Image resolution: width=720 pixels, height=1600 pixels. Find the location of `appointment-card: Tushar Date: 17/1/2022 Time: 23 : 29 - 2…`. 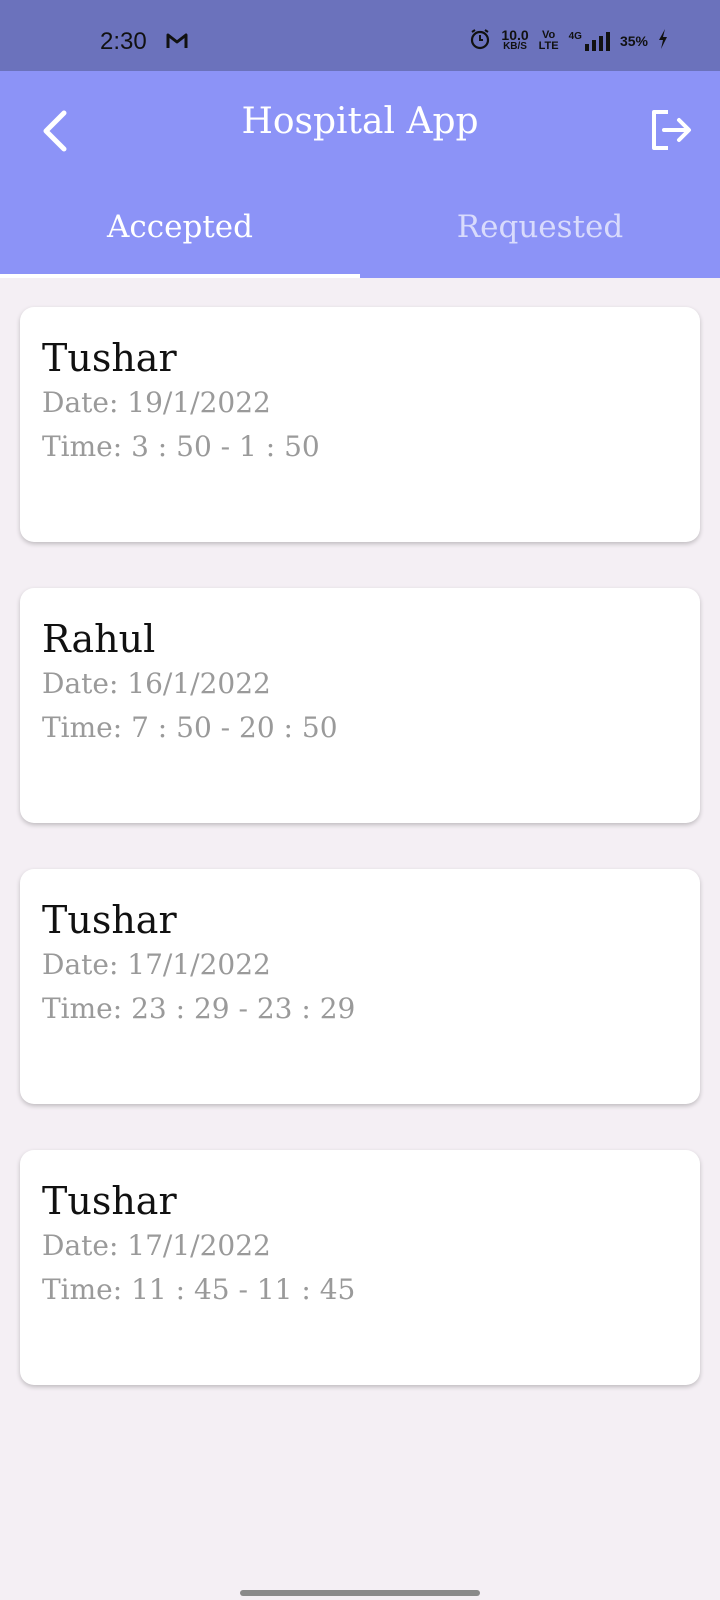

appointment-card: Tushar Date: 17/1/2022 Time: 23 : 29 - 2… is located at coordinates (360, 986).